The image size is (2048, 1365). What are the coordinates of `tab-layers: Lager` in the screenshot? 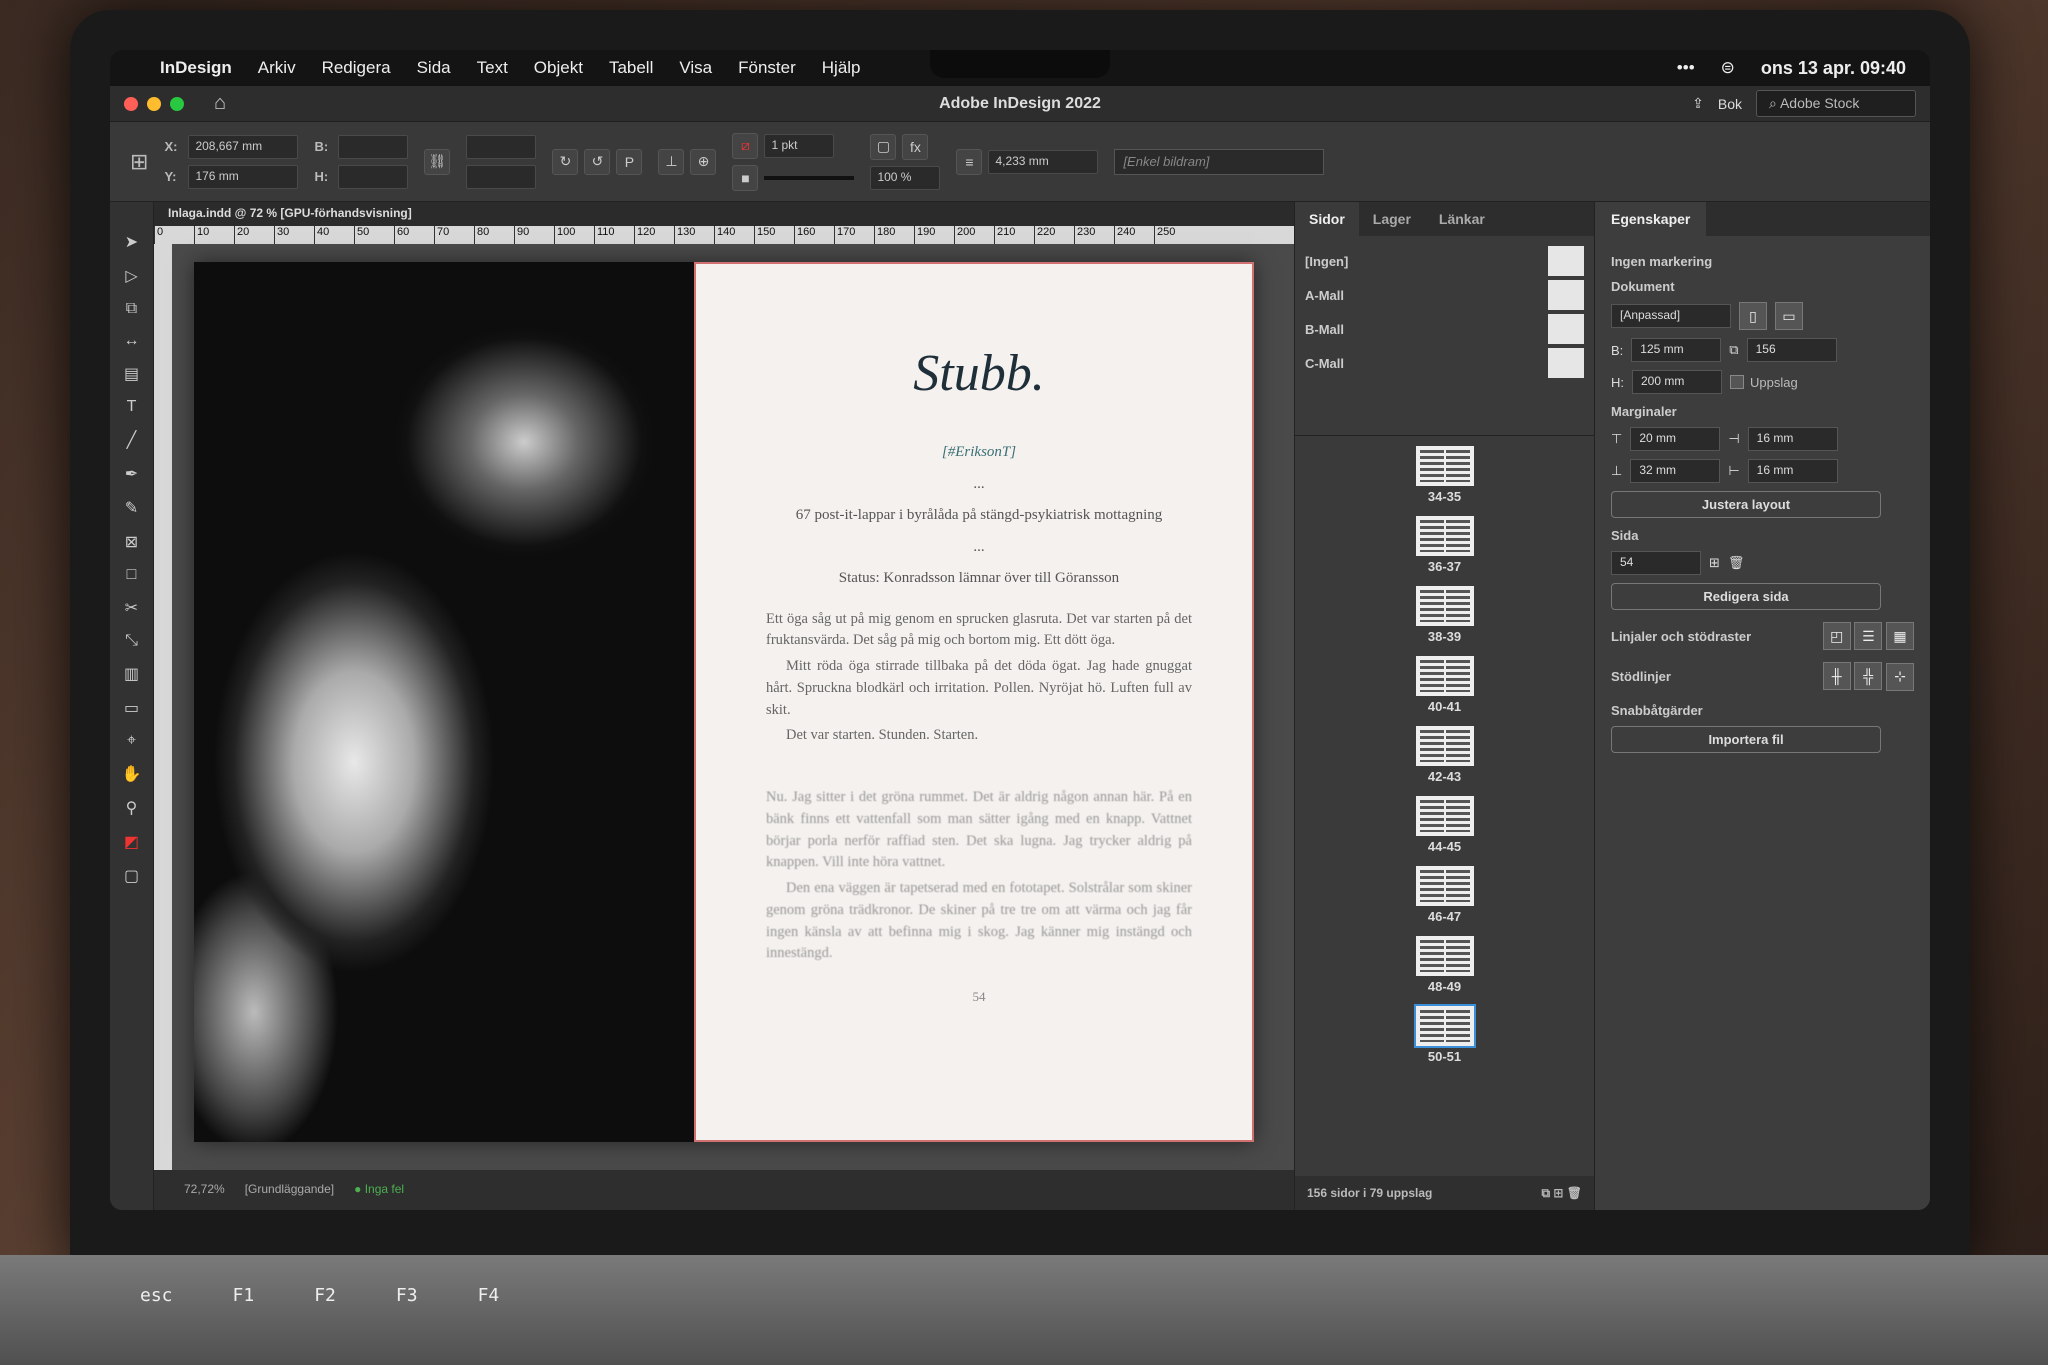 It's located at (1392, 219).